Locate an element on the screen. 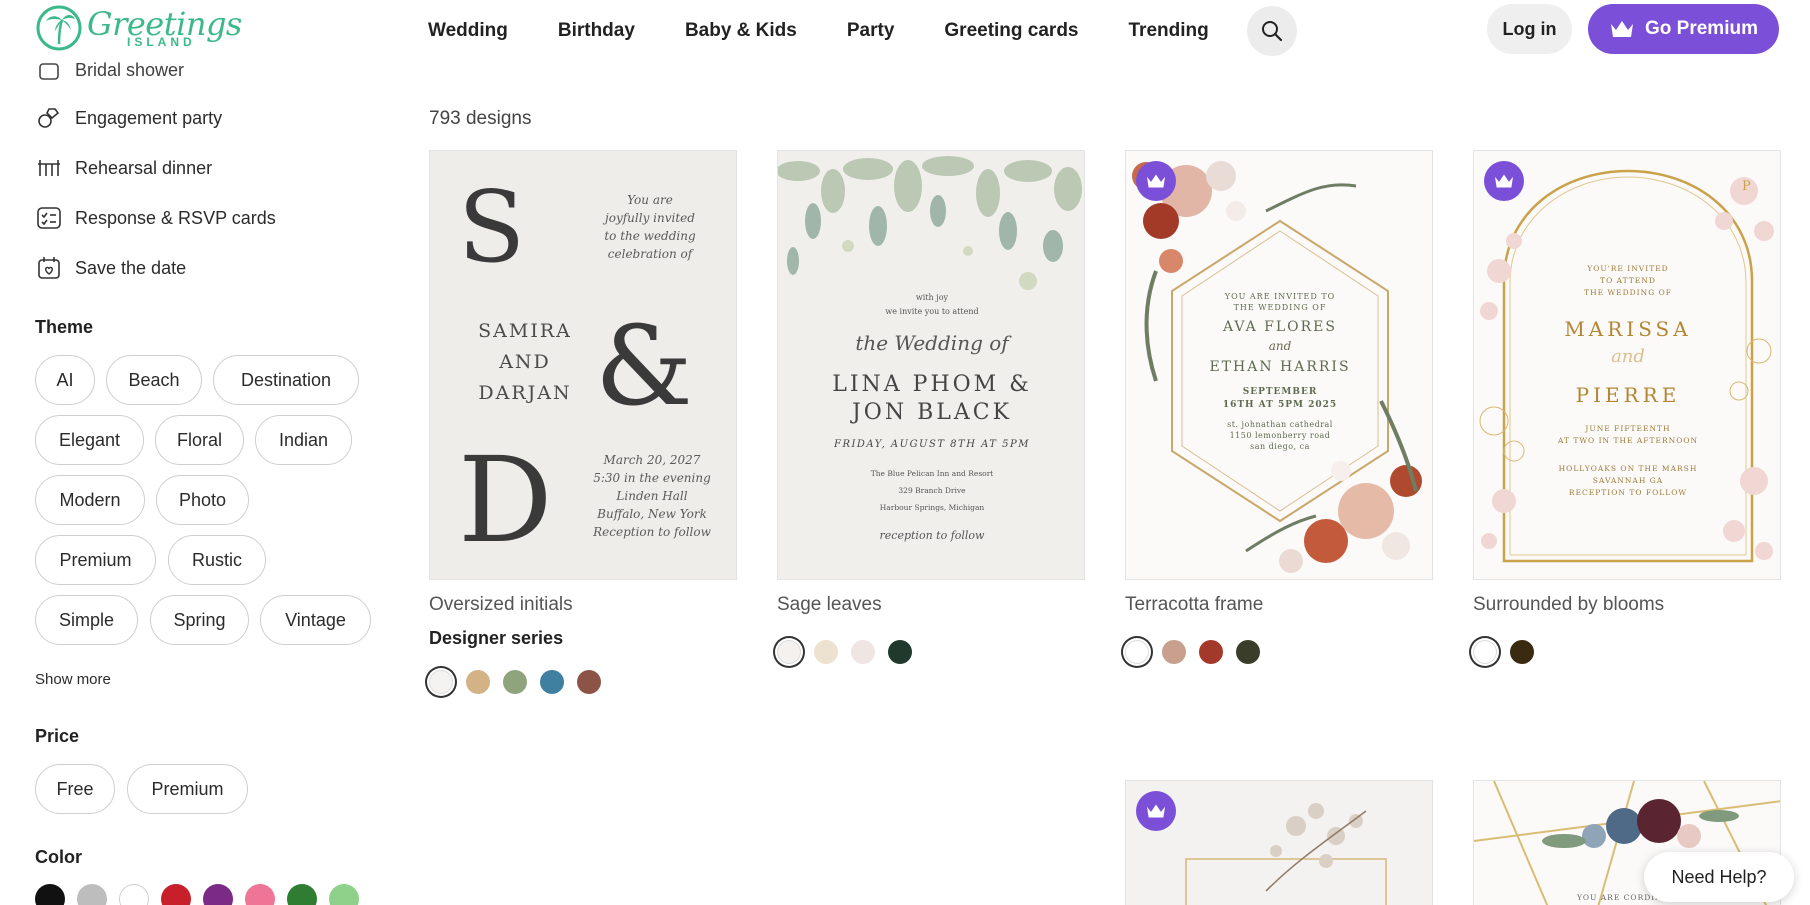  invite-date: JUNE FIFTEENTH AT TWO IN THE AFTERNOON is located at coordinates (1627, 435).